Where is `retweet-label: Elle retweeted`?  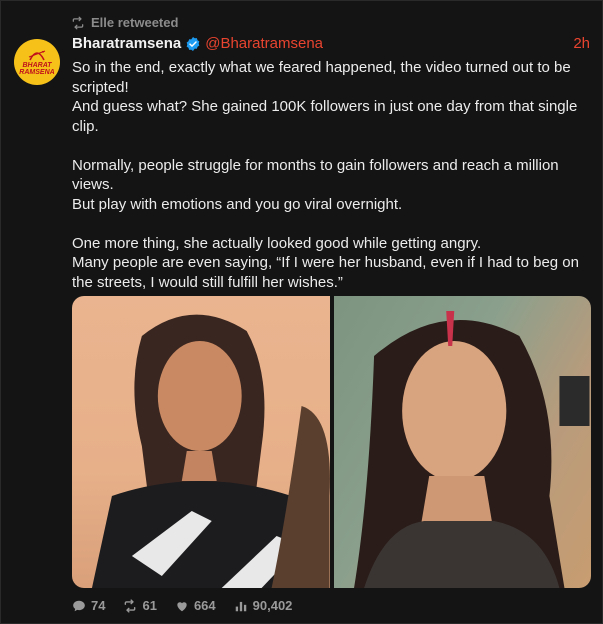
retweet-label: Elle retweeted is located at coordinates (135, 22).